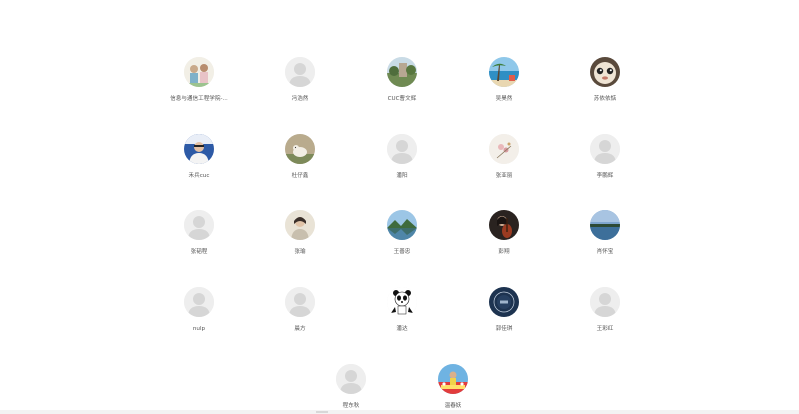 This screenshot has height=414, width=799. Describe the element at coordinates (199, 176) in the screenshot. I see `member-name: 禾兵cuc` at that location.